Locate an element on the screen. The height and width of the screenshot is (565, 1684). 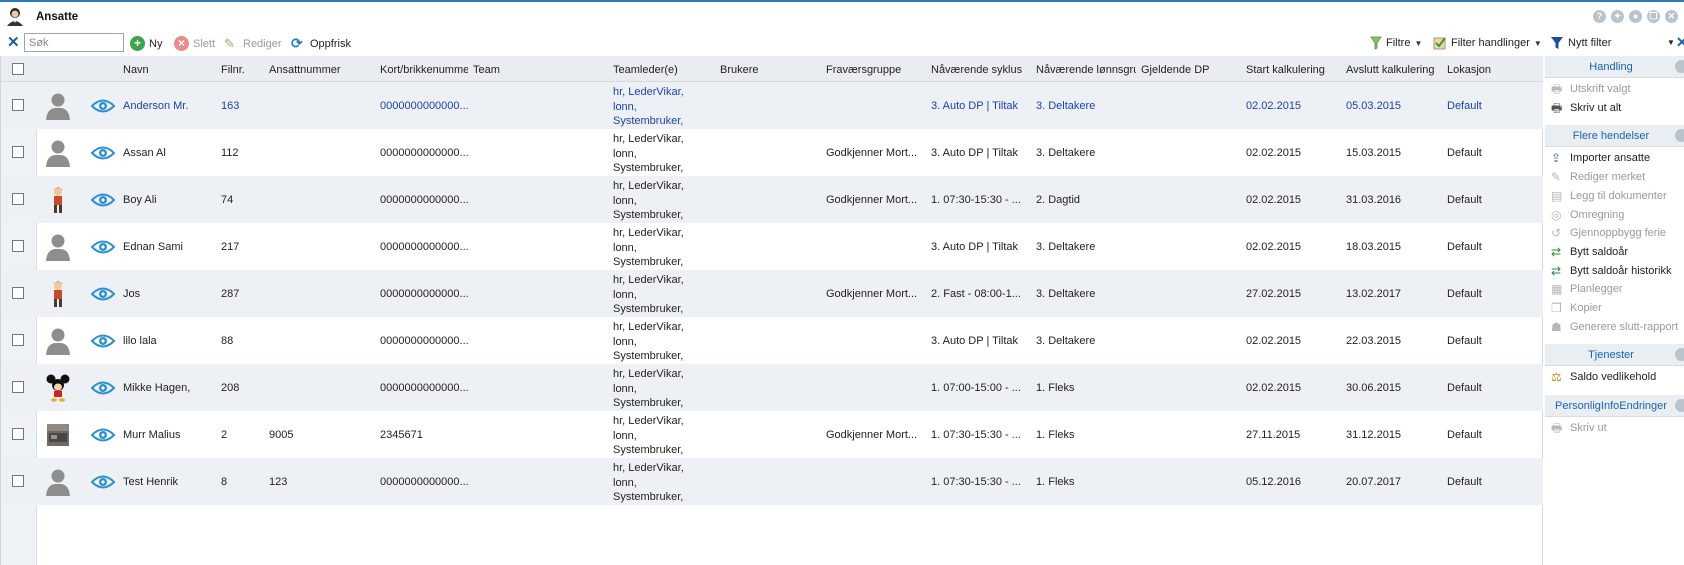
panel-item-rebuild: ↺ Gjennoppbygg ferie is located at coordinates (1608, 233).